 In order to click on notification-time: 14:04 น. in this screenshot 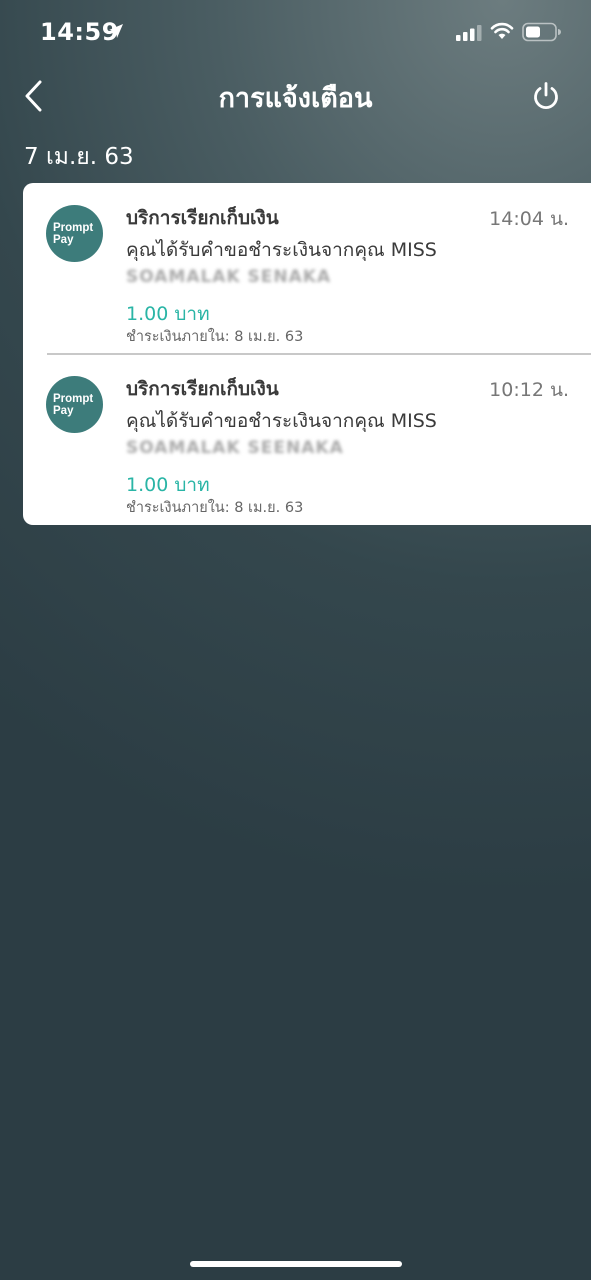, I will do `click(529, 219)`.